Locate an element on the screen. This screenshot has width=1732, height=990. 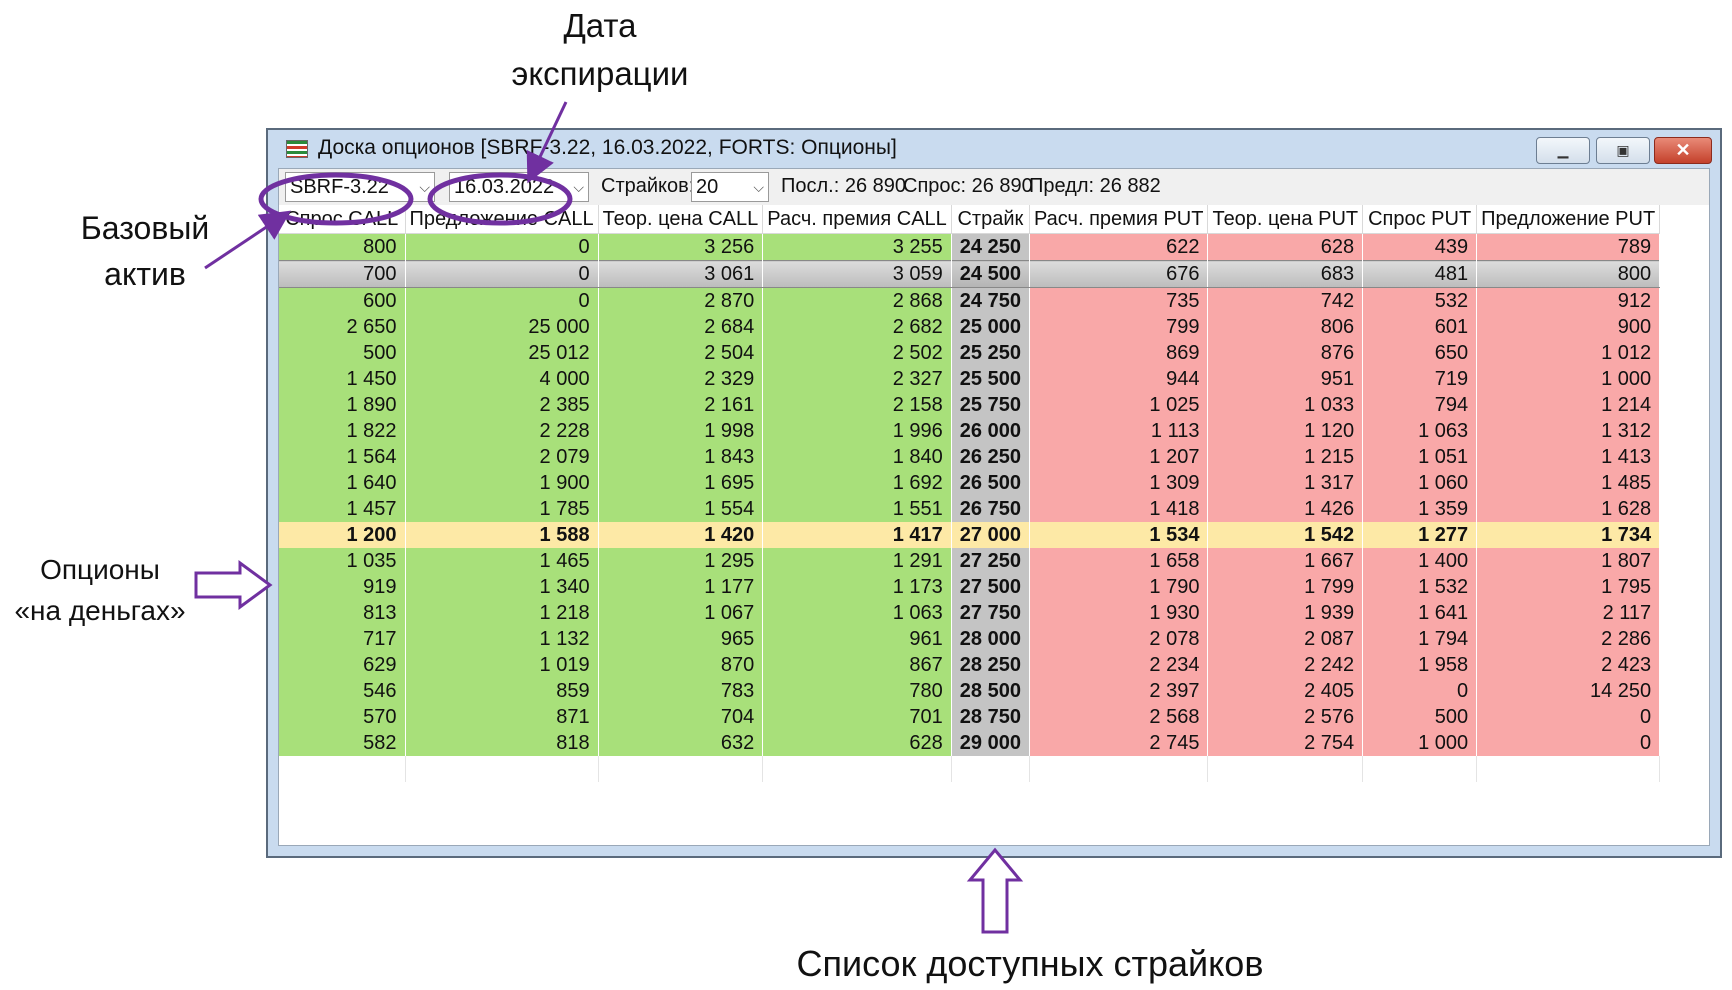
put-cell: 1 120 is located at coordinates (1285, 431).